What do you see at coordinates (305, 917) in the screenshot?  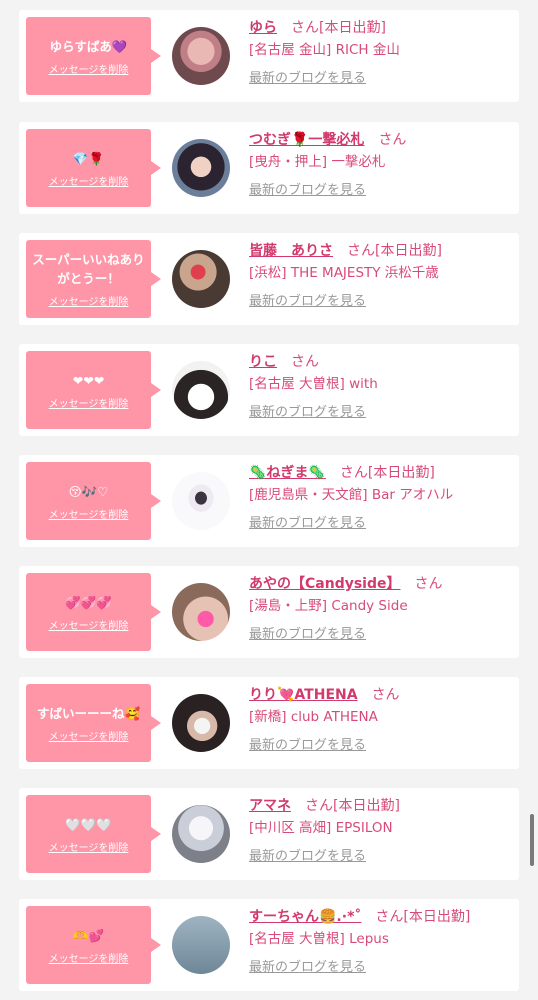 I see `girl-name-link: すーちゃん🍔.·*˚` at bounding box center [305, 917].